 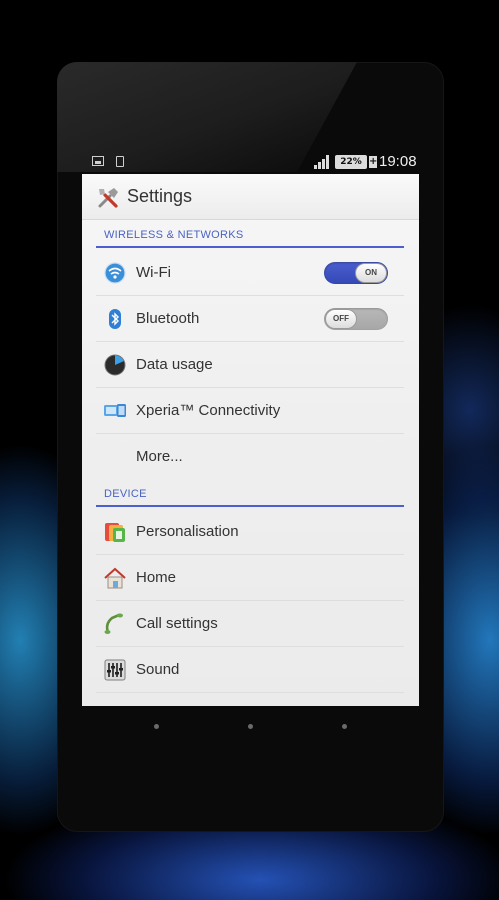 What do you see at coordinates (158, 669) in the screenshot?
I see `sound-label: Sound` at bounding box center [158, 669].